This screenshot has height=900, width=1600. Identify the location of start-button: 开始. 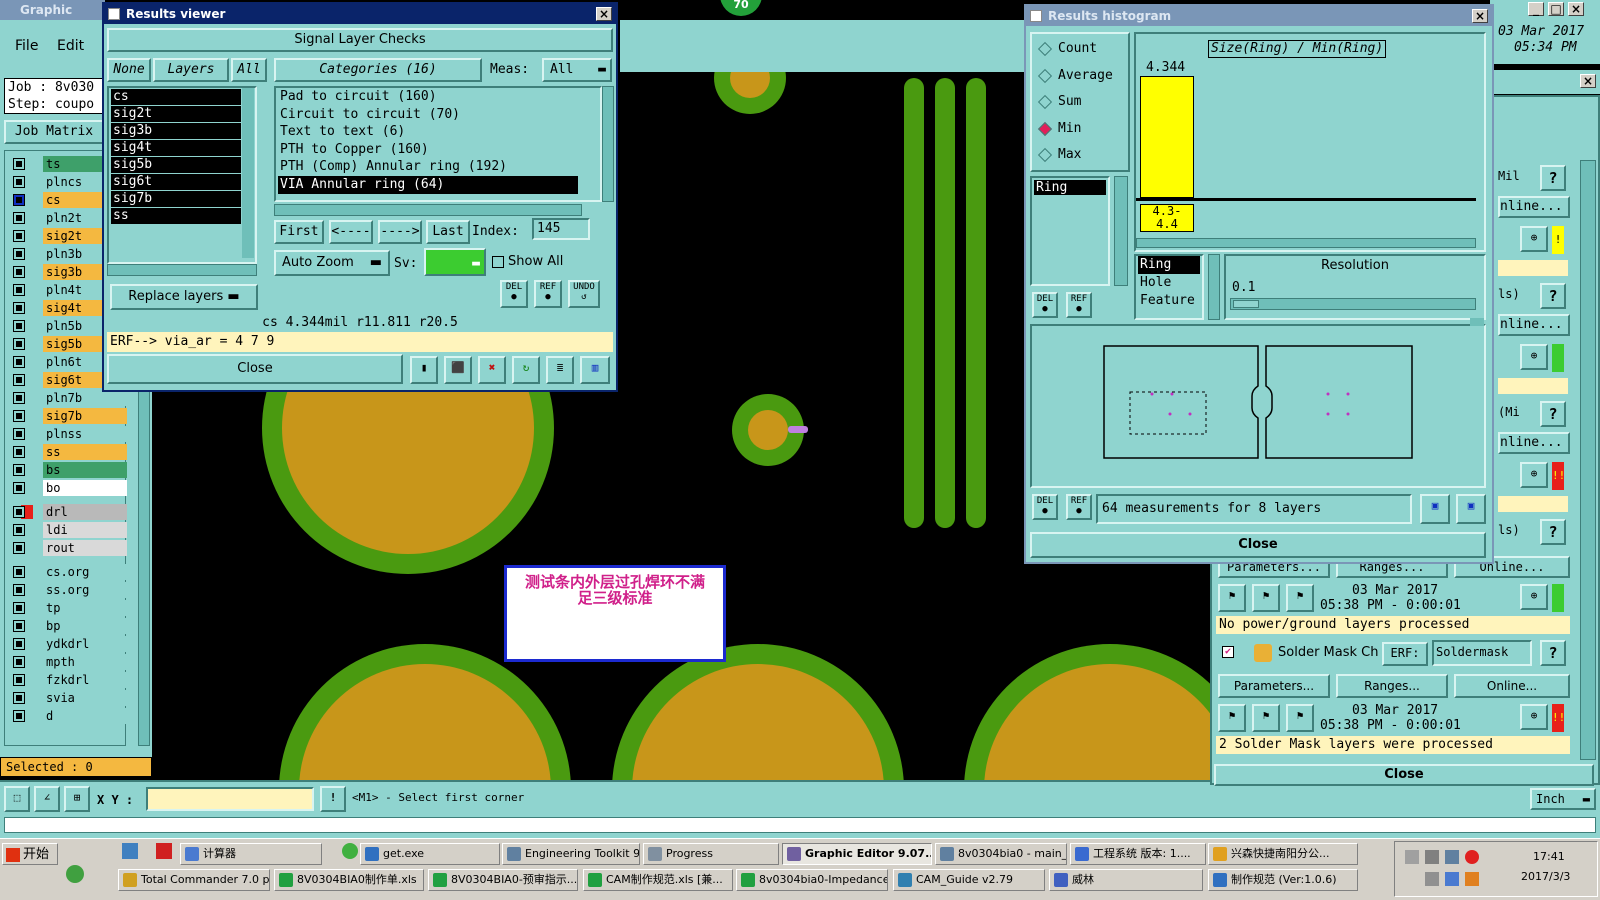
(30, 854).